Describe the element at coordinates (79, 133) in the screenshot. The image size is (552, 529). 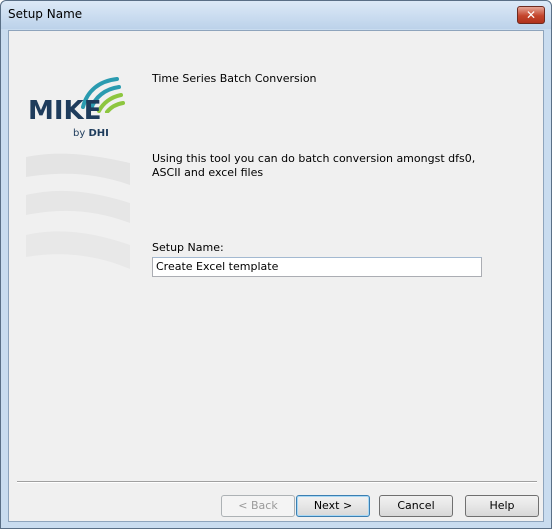
I see `logo-by-text: by` at that location.